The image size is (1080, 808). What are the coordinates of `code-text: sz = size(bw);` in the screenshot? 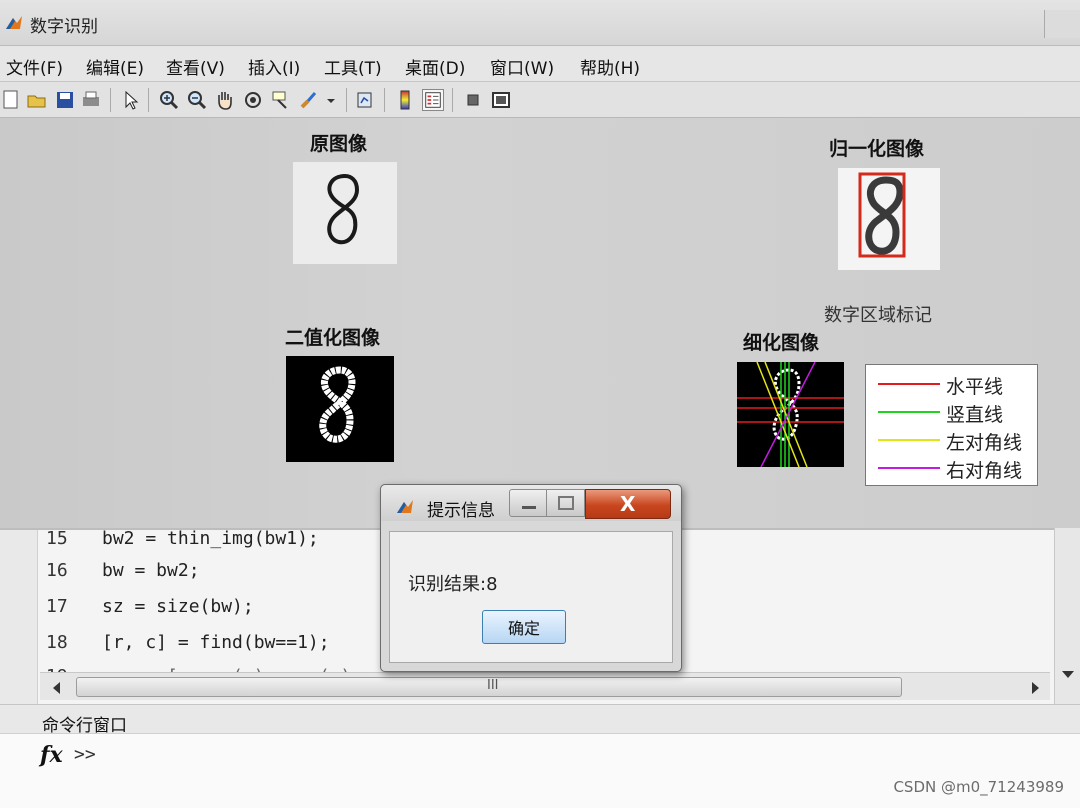 It's located at (178, 606).